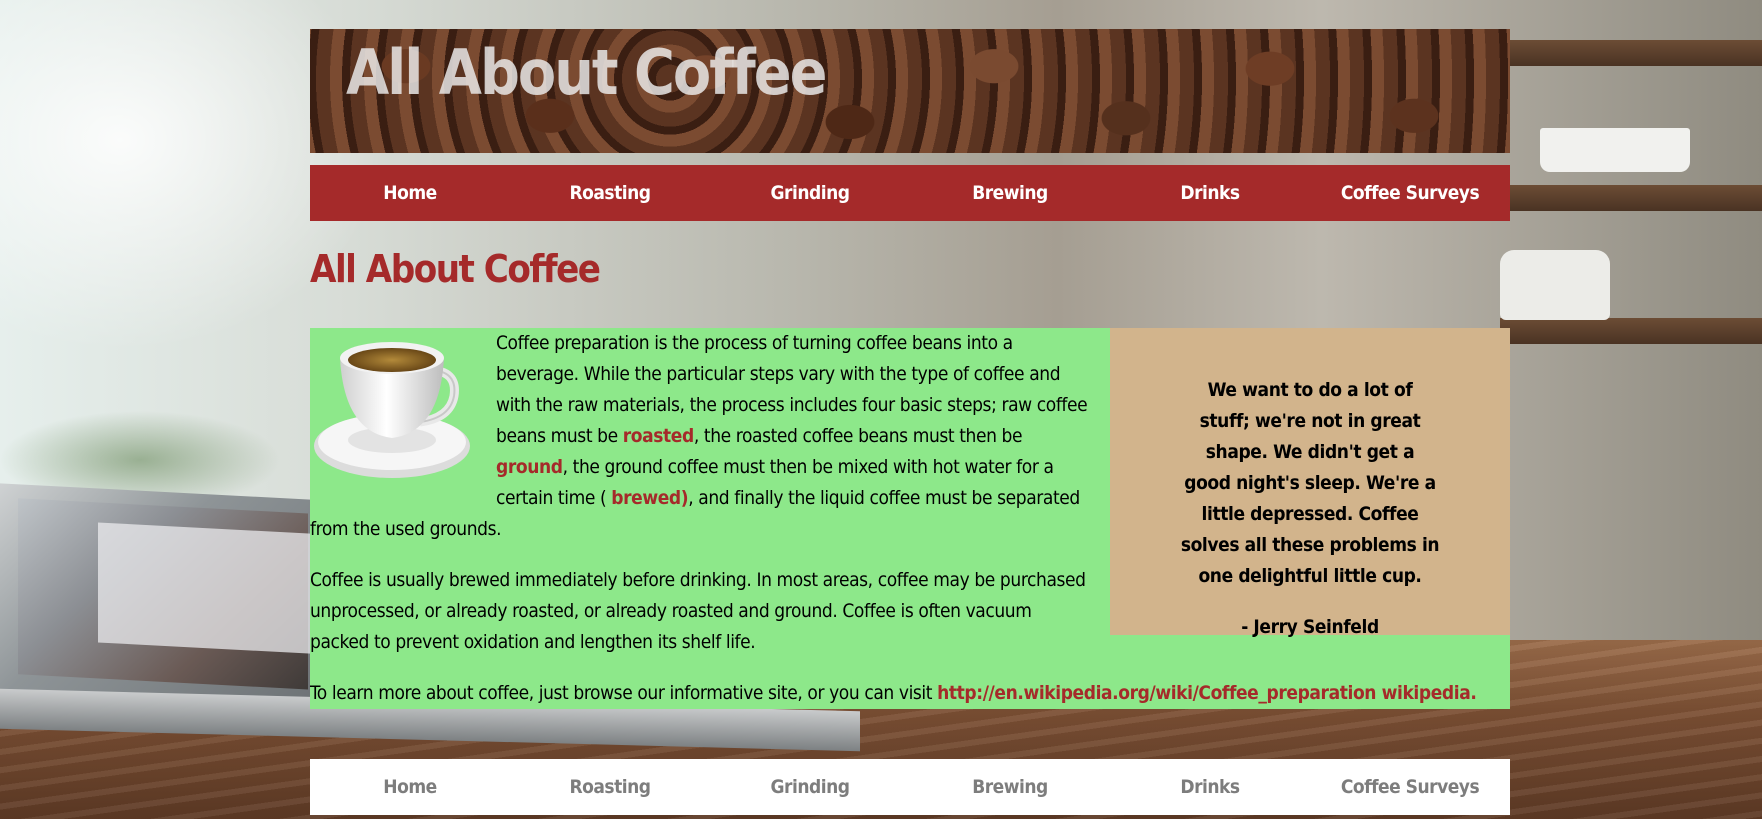 This screenshot has width=1762, height=819. What do you see at coordinates (455, 269) in the screenshot?
I see `page-heading: All About Coffee` at bounding box center [455, 269].